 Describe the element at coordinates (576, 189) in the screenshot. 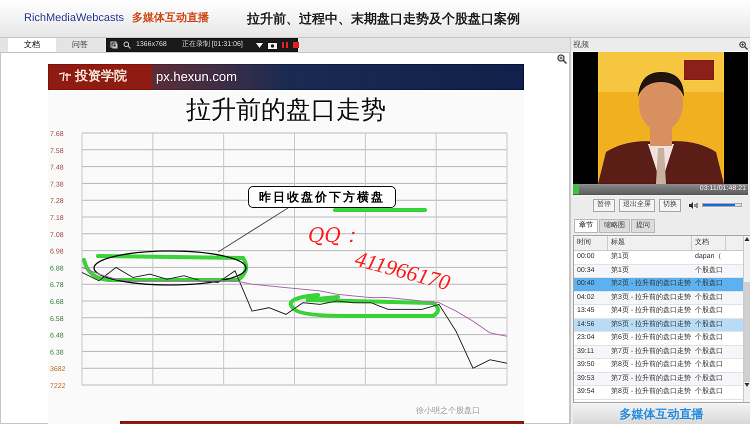

I see `buffer-indicator-icon` at that location.